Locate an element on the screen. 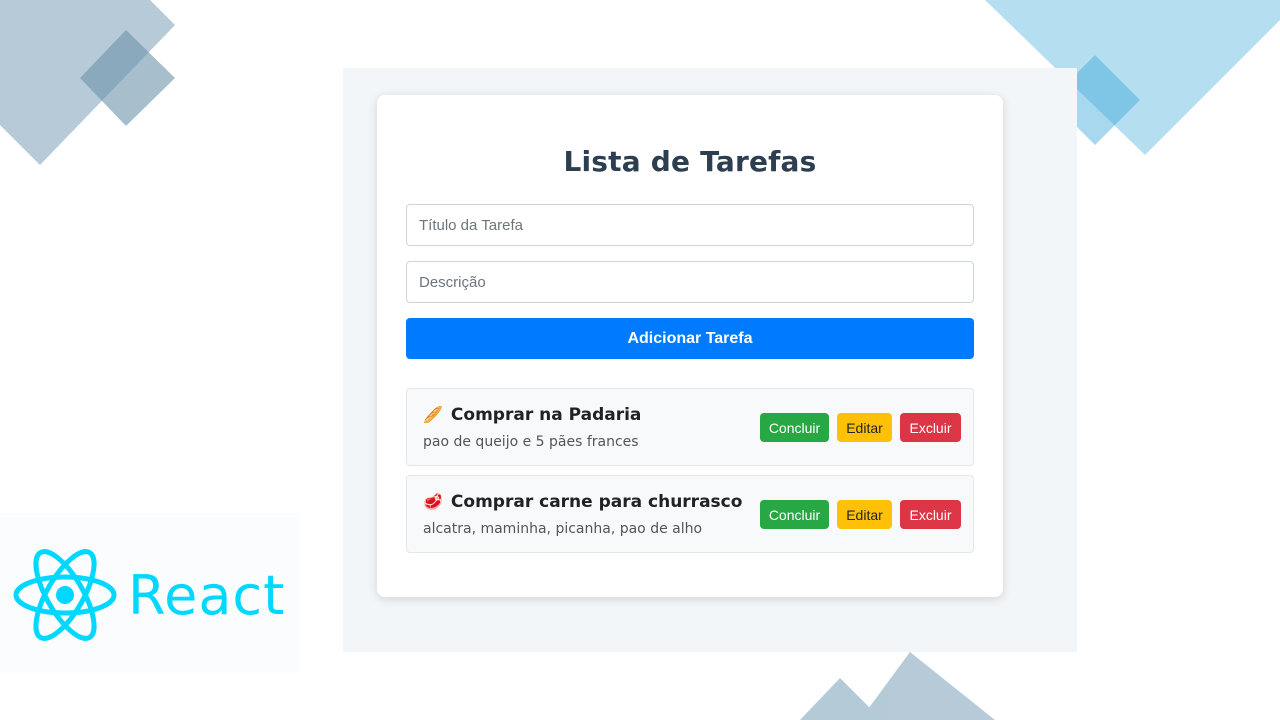  react-logo-text: React is located at coordinates (207, 595).